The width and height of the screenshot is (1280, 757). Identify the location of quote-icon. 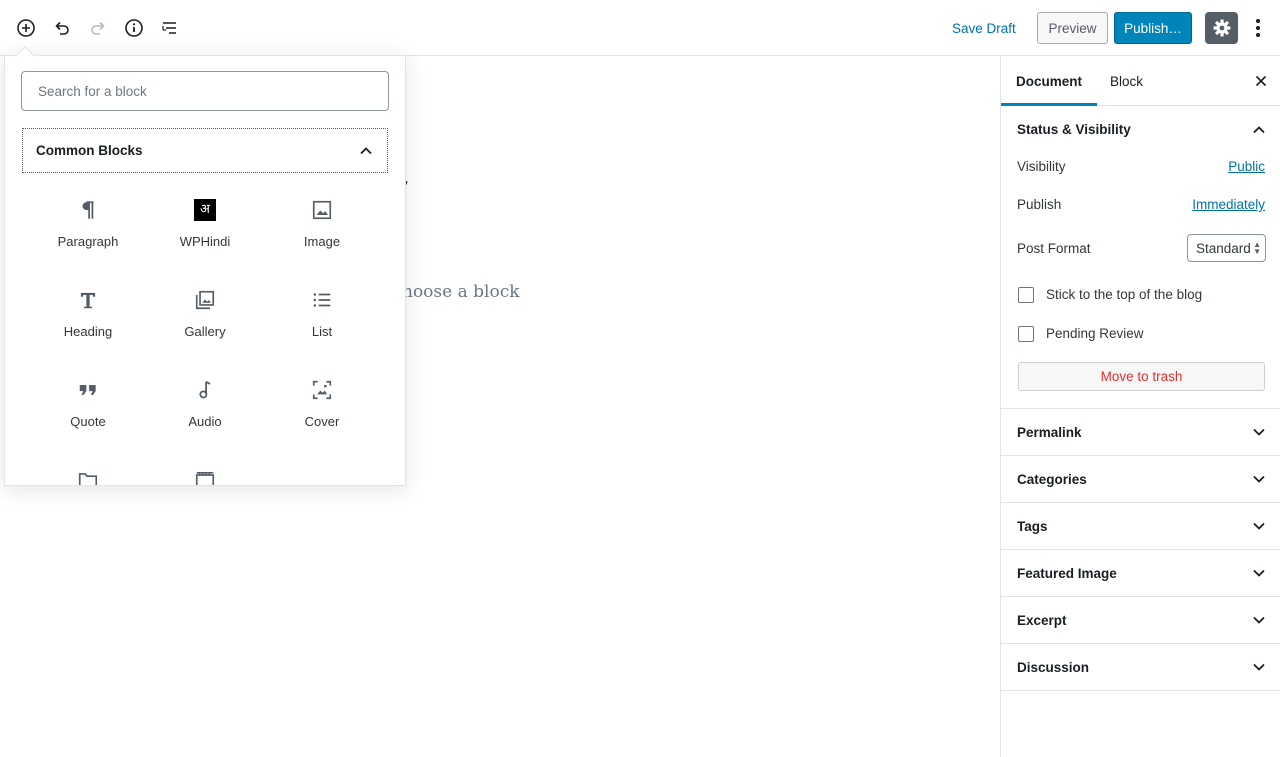
(88, 390).